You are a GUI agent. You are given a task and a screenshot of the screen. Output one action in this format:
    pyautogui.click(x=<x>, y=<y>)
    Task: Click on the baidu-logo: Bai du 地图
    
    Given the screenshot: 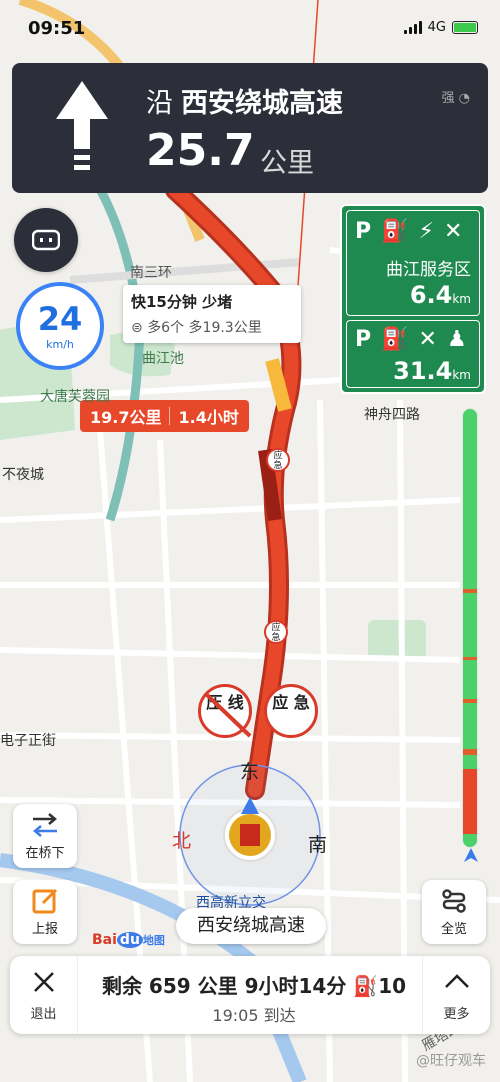 What is the action you would take?
    pyautogui.click(x=128, y=940)
    